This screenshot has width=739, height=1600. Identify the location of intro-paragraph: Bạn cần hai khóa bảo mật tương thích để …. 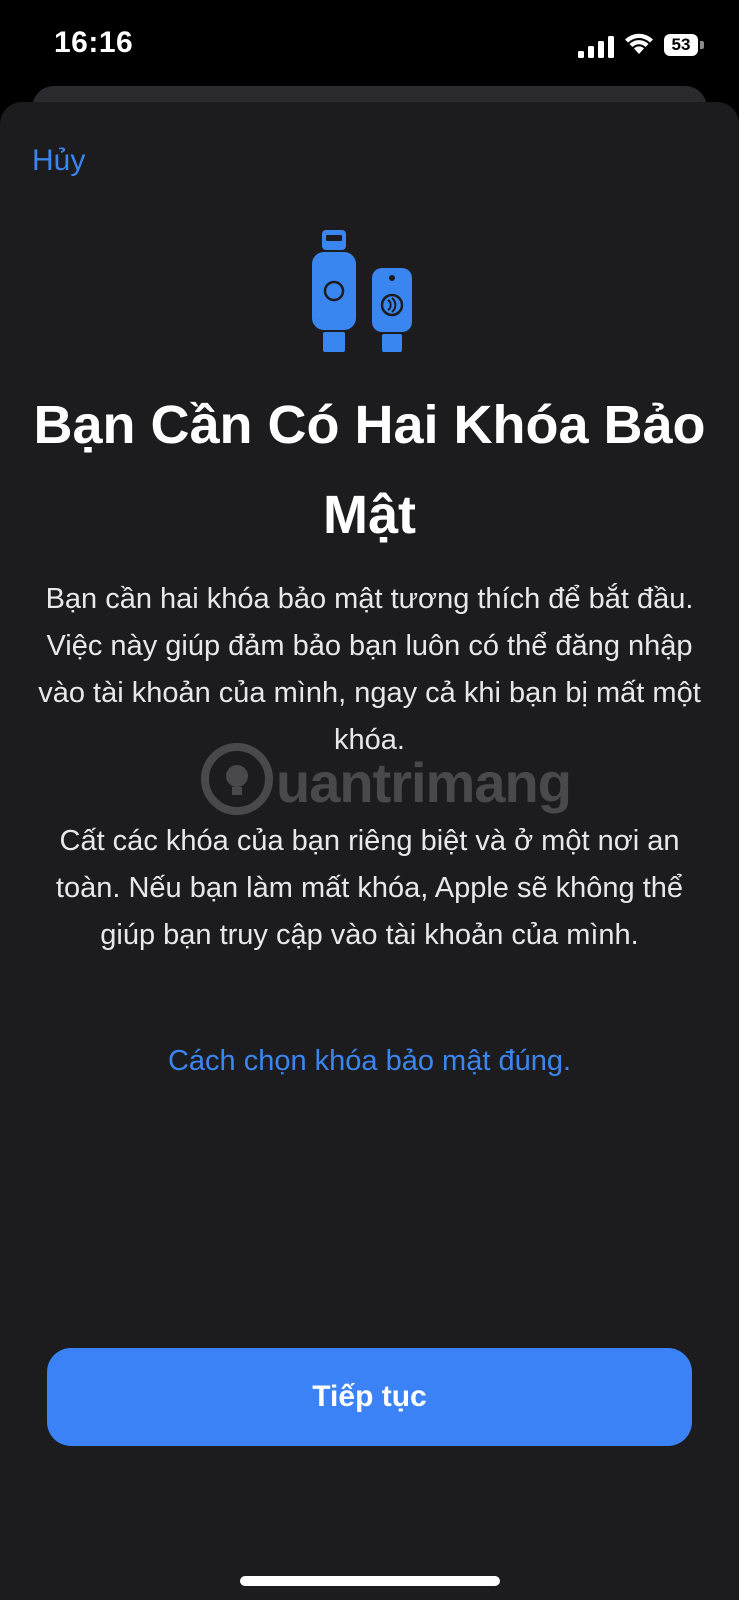
(369, 669).